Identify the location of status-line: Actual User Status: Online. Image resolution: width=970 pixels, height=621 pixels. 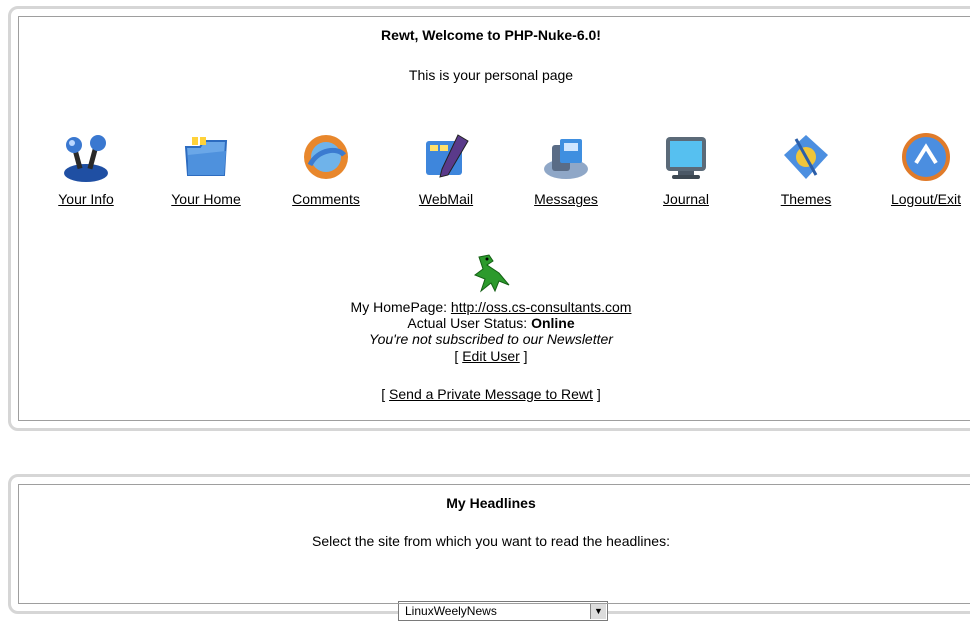
(490, 323).